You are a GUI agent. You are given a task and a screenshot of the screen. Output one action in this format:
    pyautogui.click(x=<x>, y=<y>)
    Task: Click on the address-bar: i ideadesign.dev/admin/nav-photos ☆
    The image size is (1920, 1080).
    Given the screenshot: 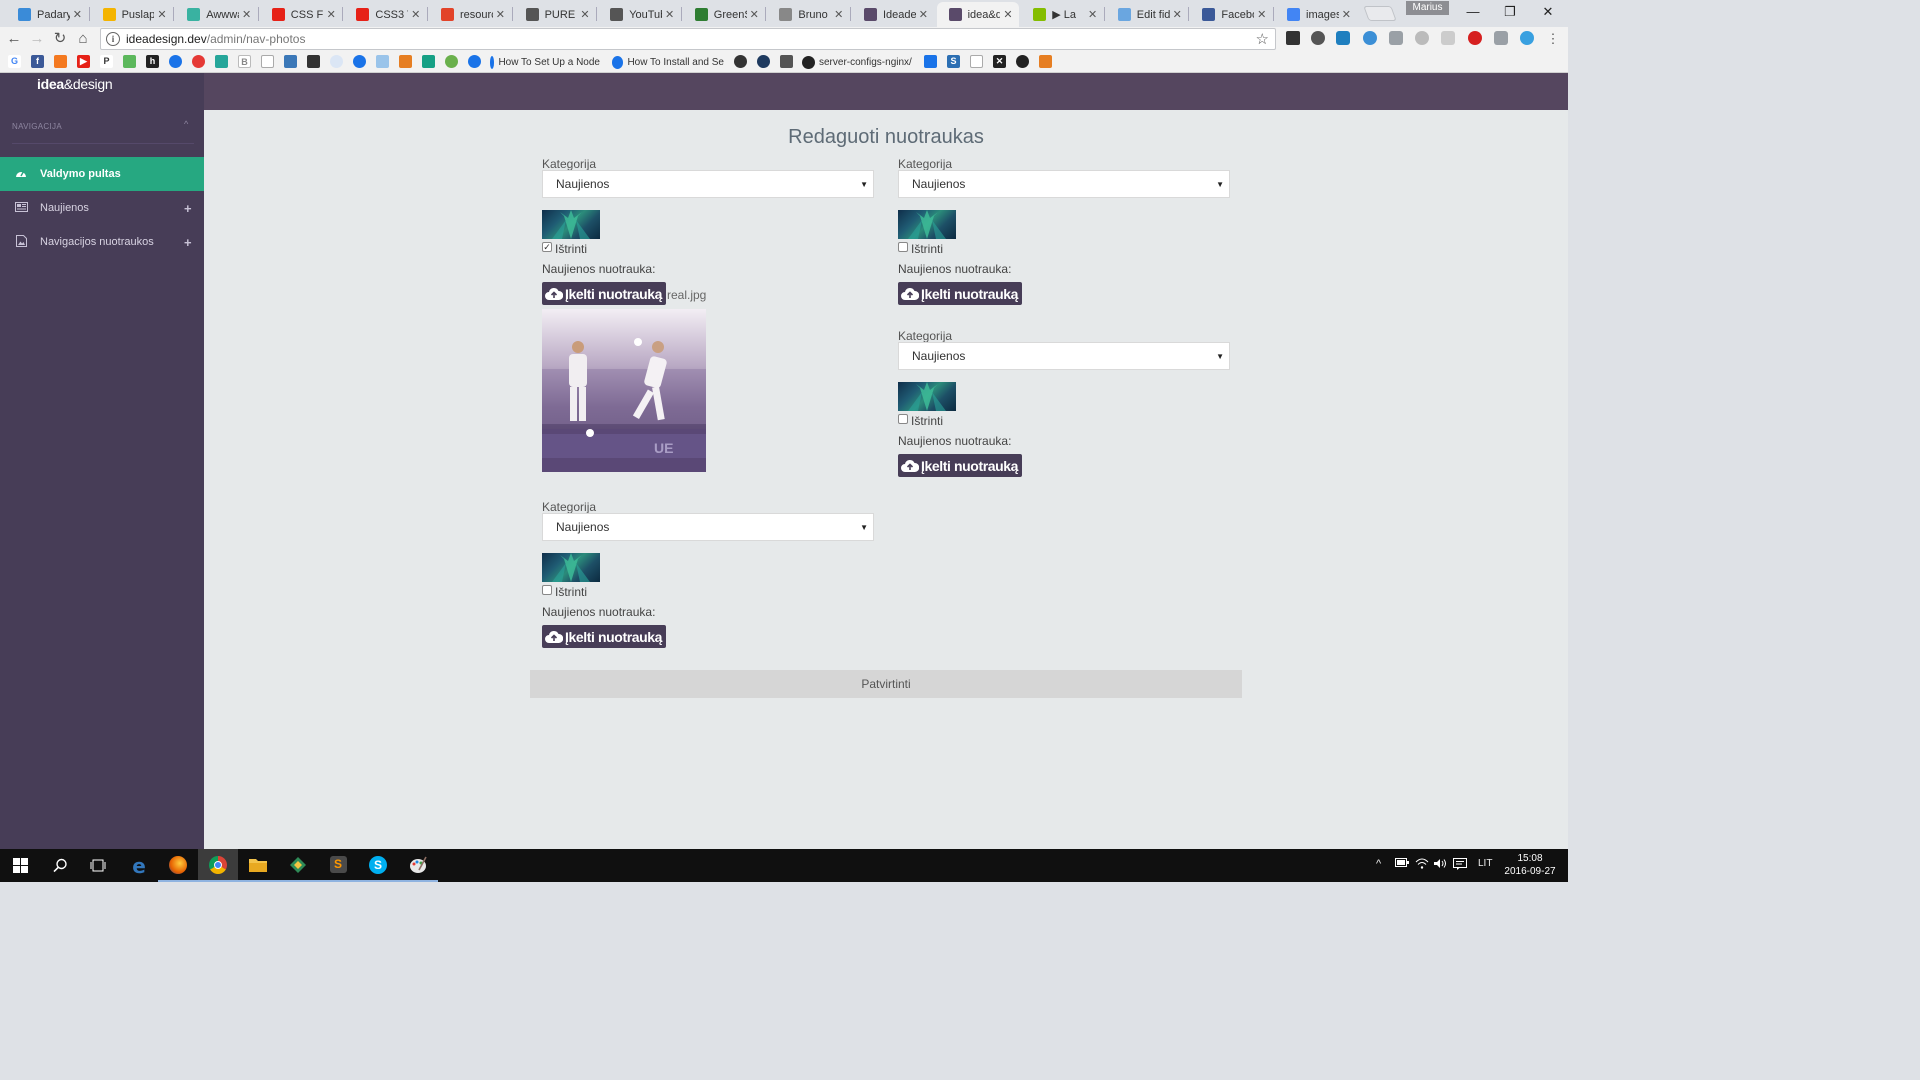 What is the action you would take?
    pyautogui.click(x=688, y=39)
    